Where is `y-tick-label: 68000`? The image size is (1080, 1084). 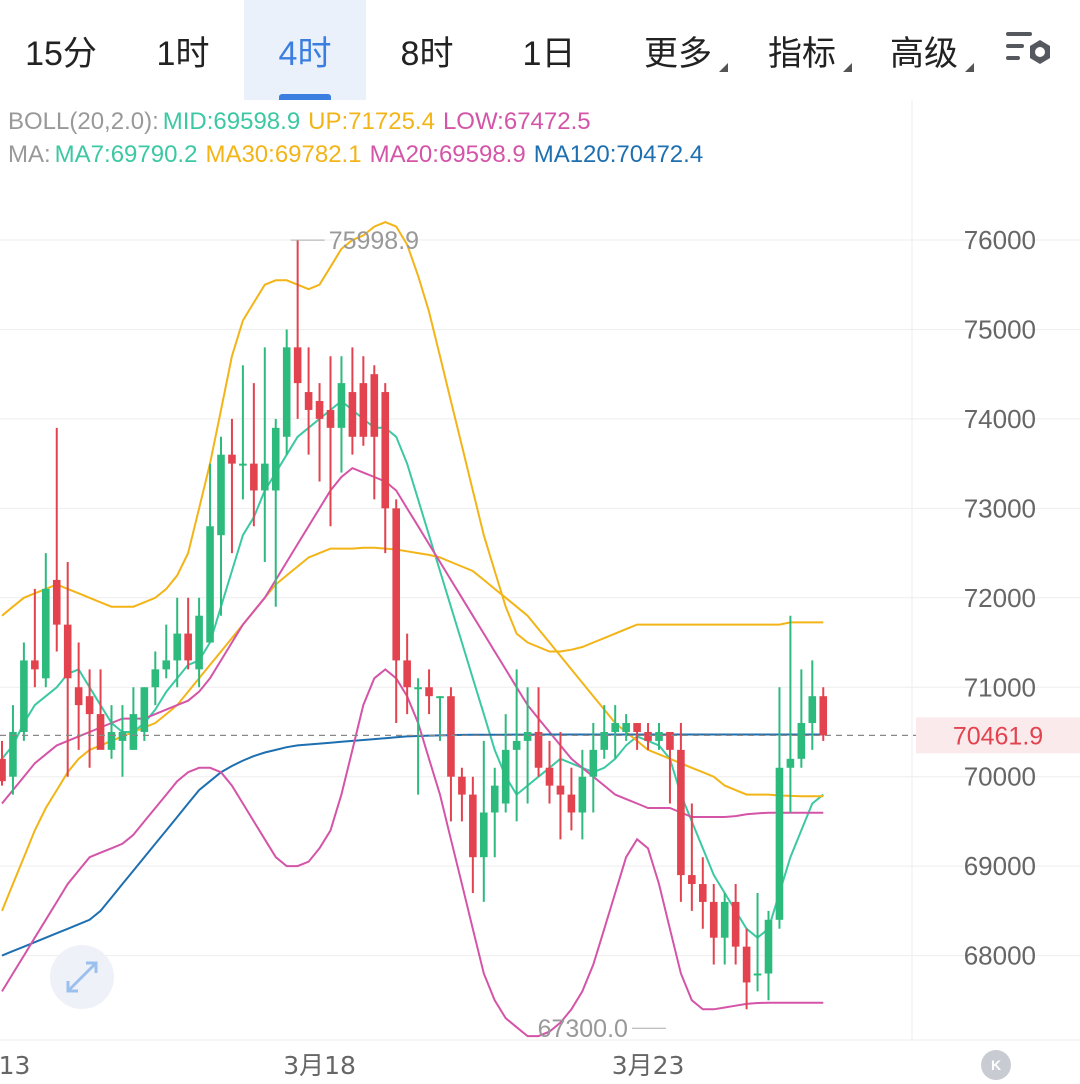
y-tick-label: 68000 is located at coordinates (1000, 956).